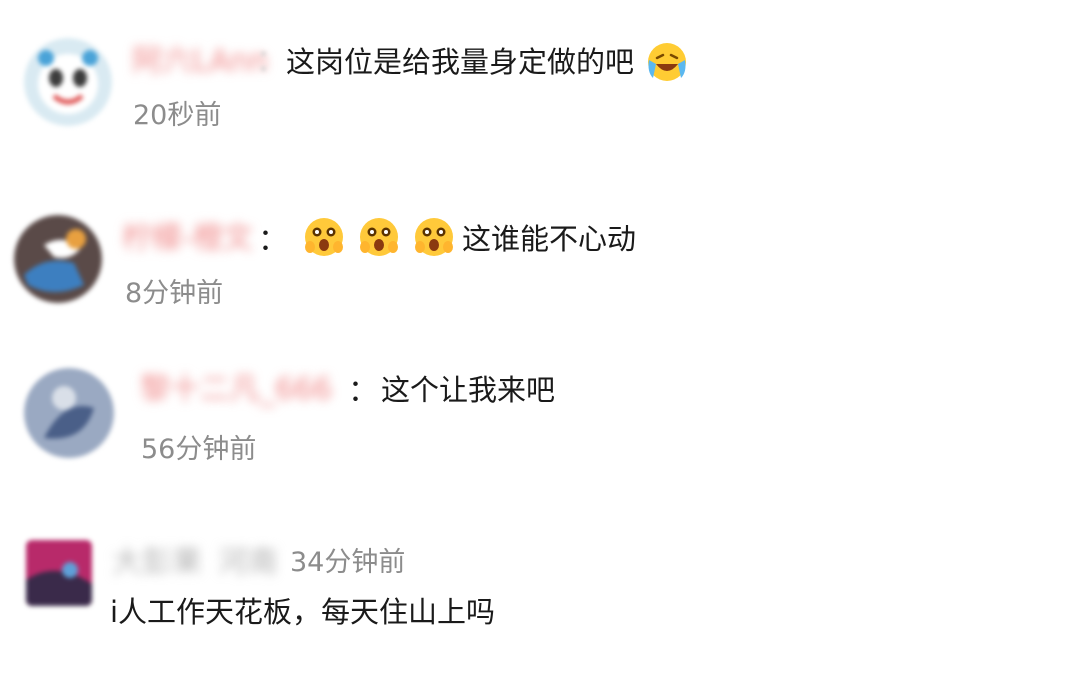 This screenshot has height=678, width=1080. I want to click on user-location: 河南, so click(248, 562).